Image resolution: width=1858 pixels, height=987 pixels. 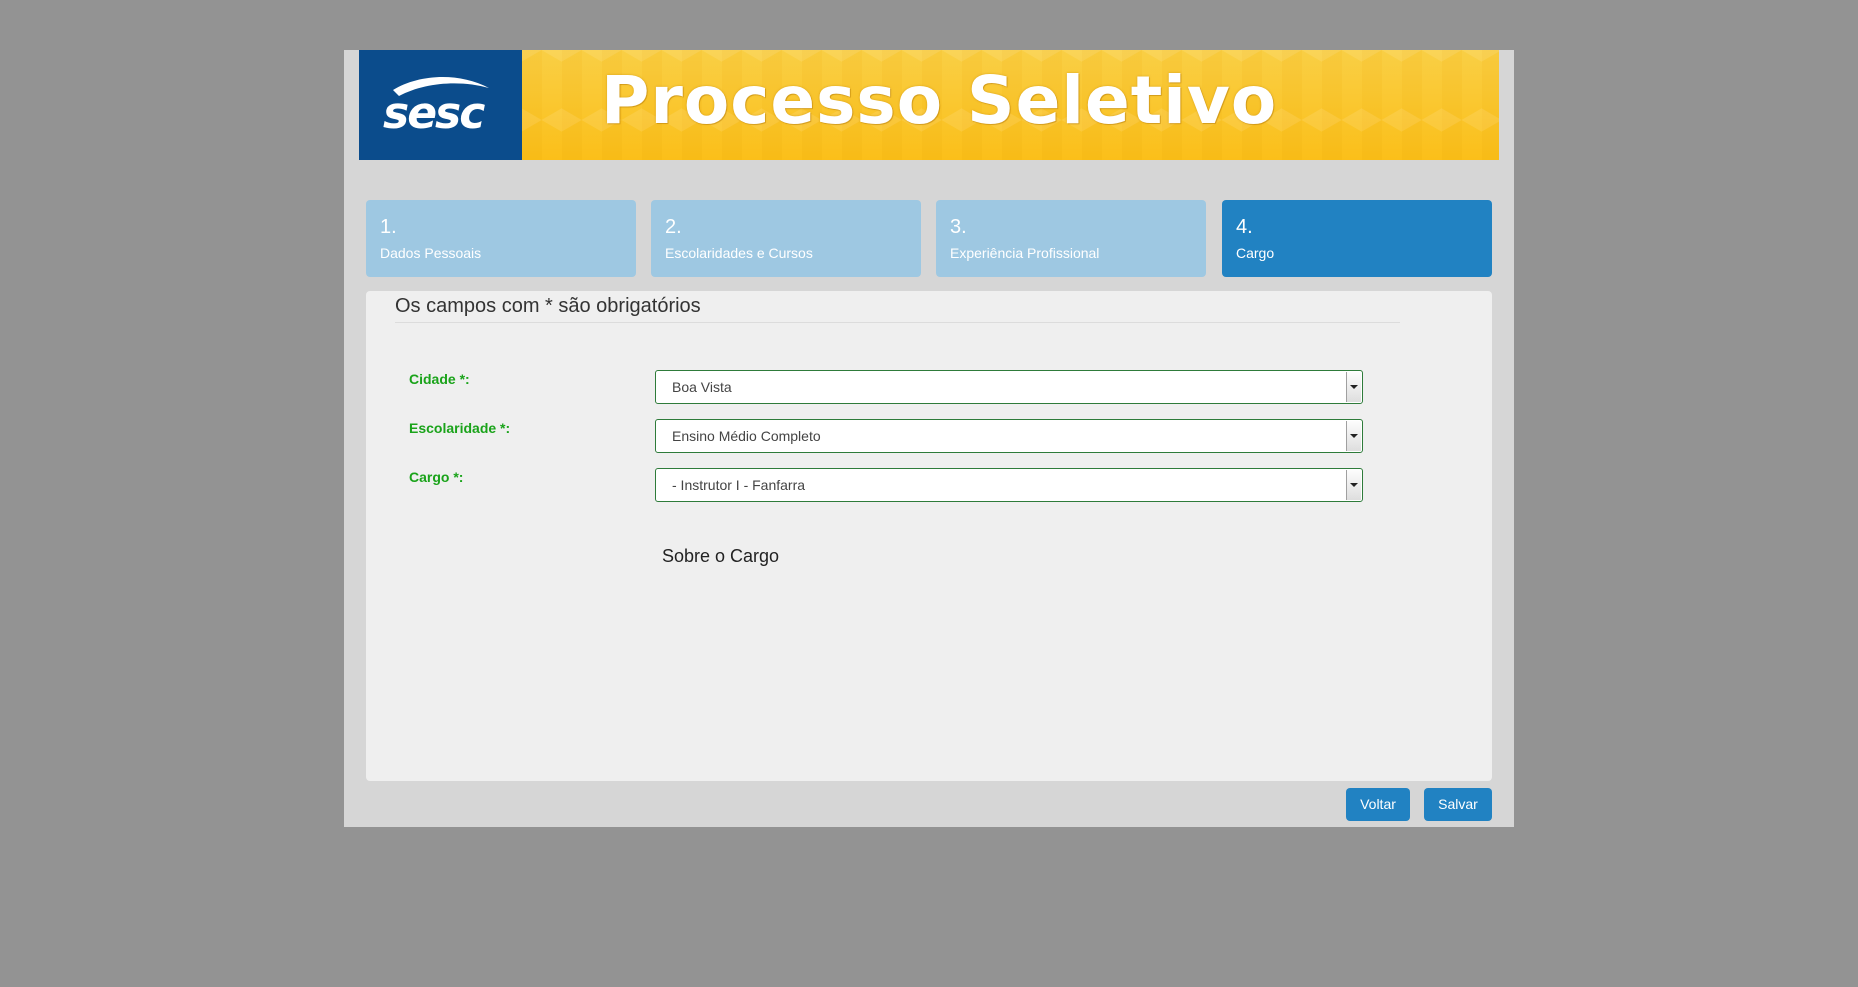 What do you see at coordinates (388, 227) in the screenshot?
I see `step-number: 1.` at bounding box center [388, 227].